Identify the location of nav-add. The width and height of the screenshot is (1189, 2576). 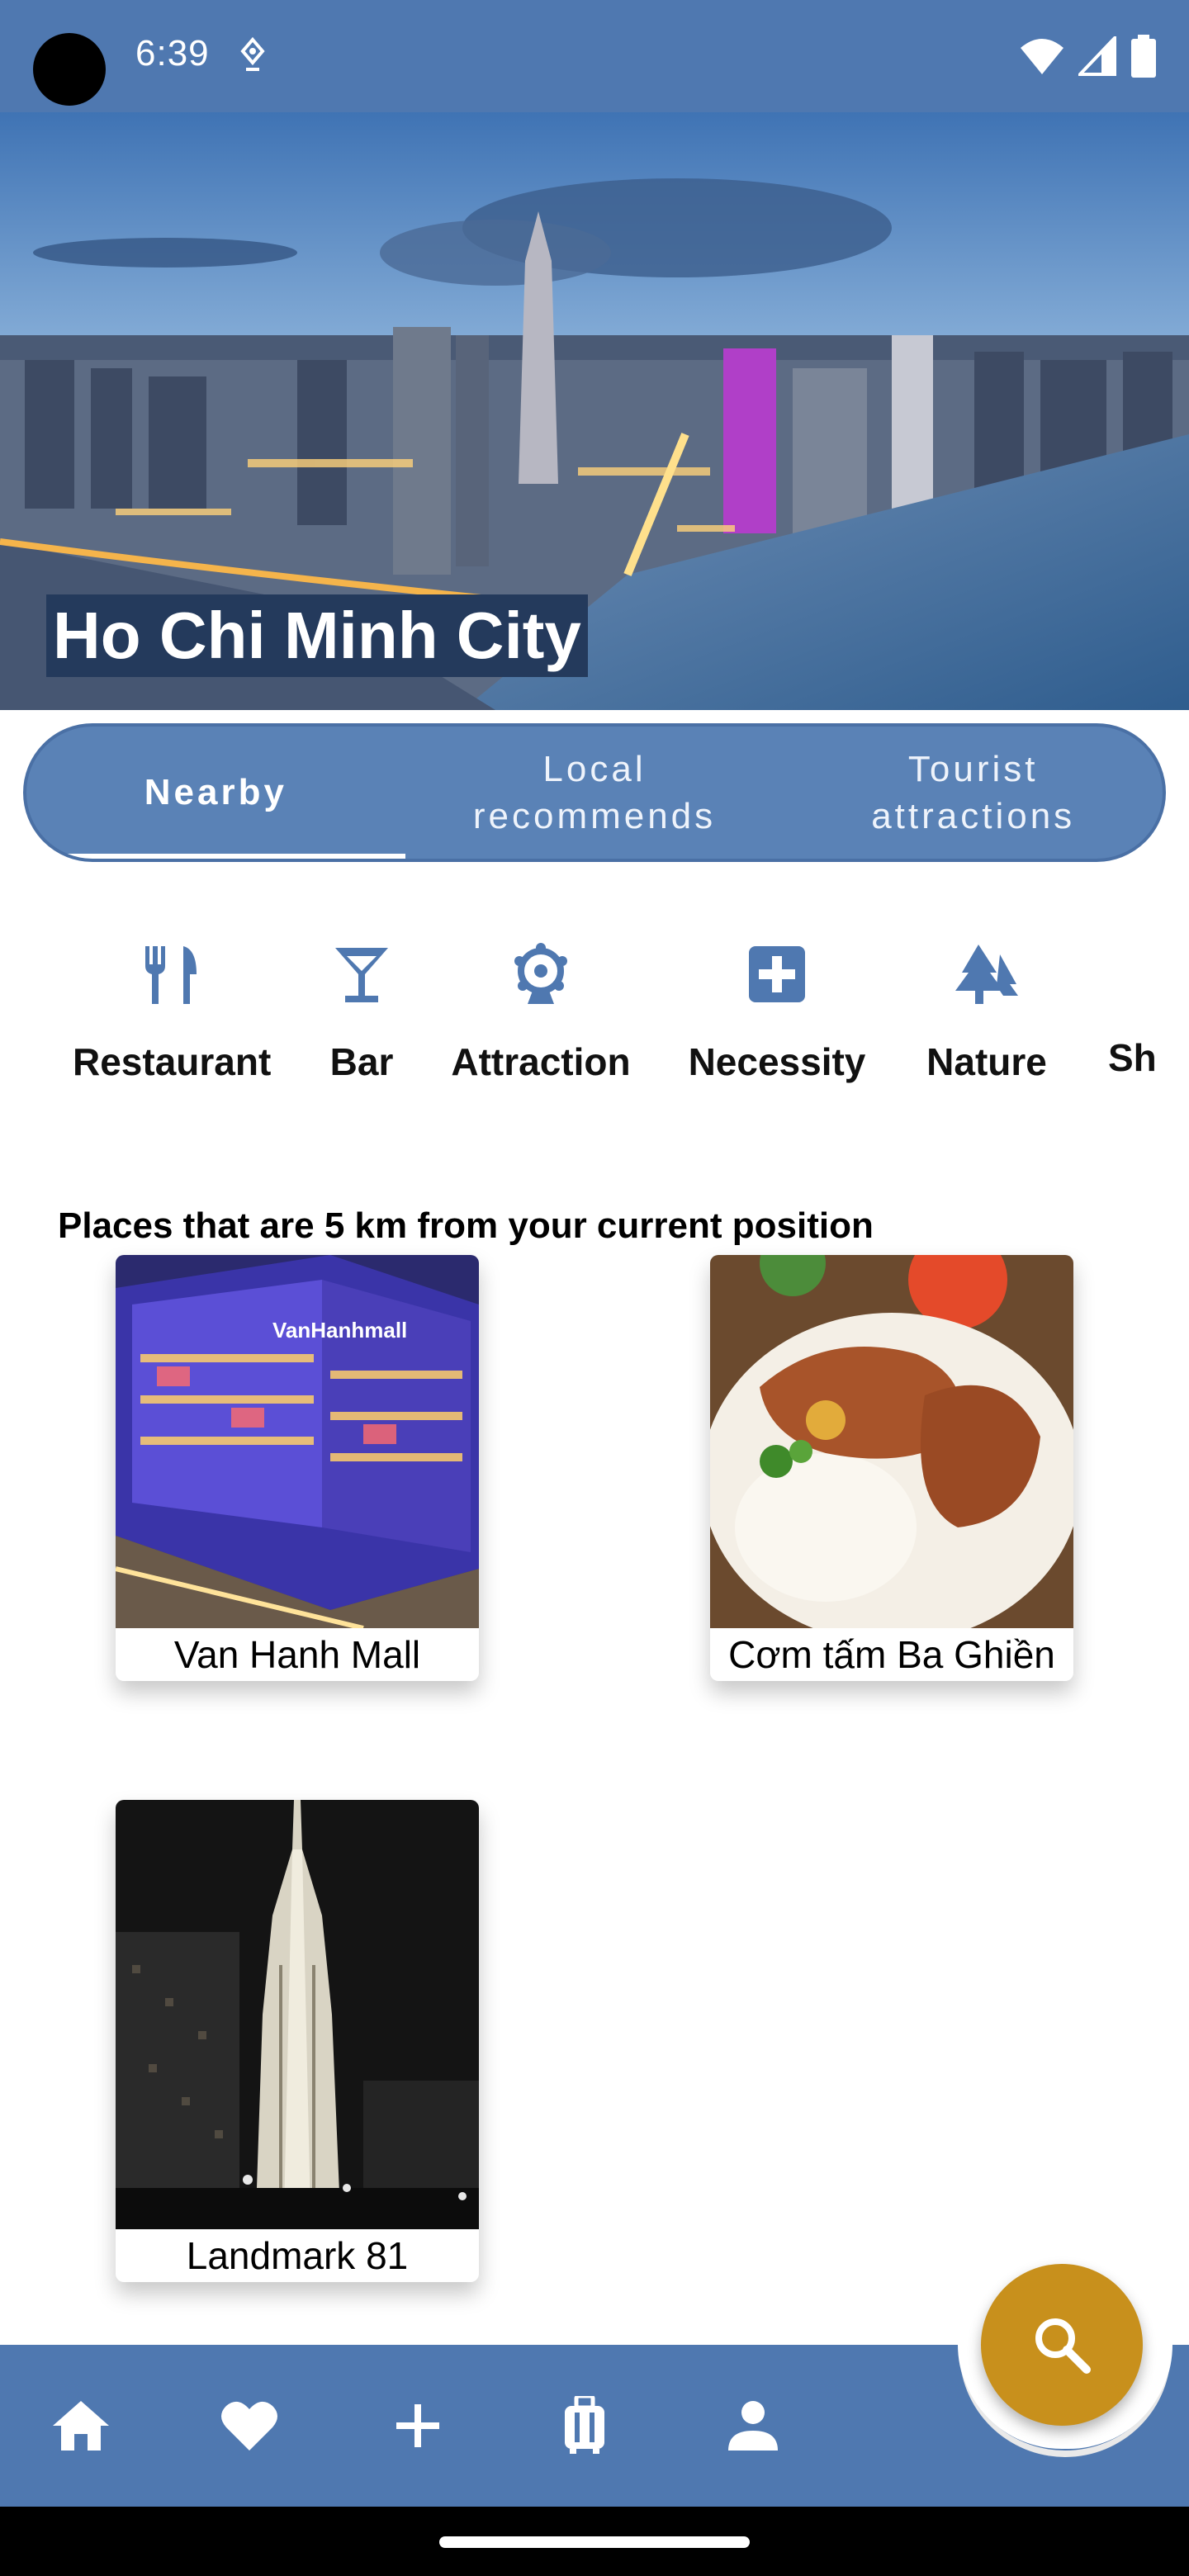
(417, 2425).